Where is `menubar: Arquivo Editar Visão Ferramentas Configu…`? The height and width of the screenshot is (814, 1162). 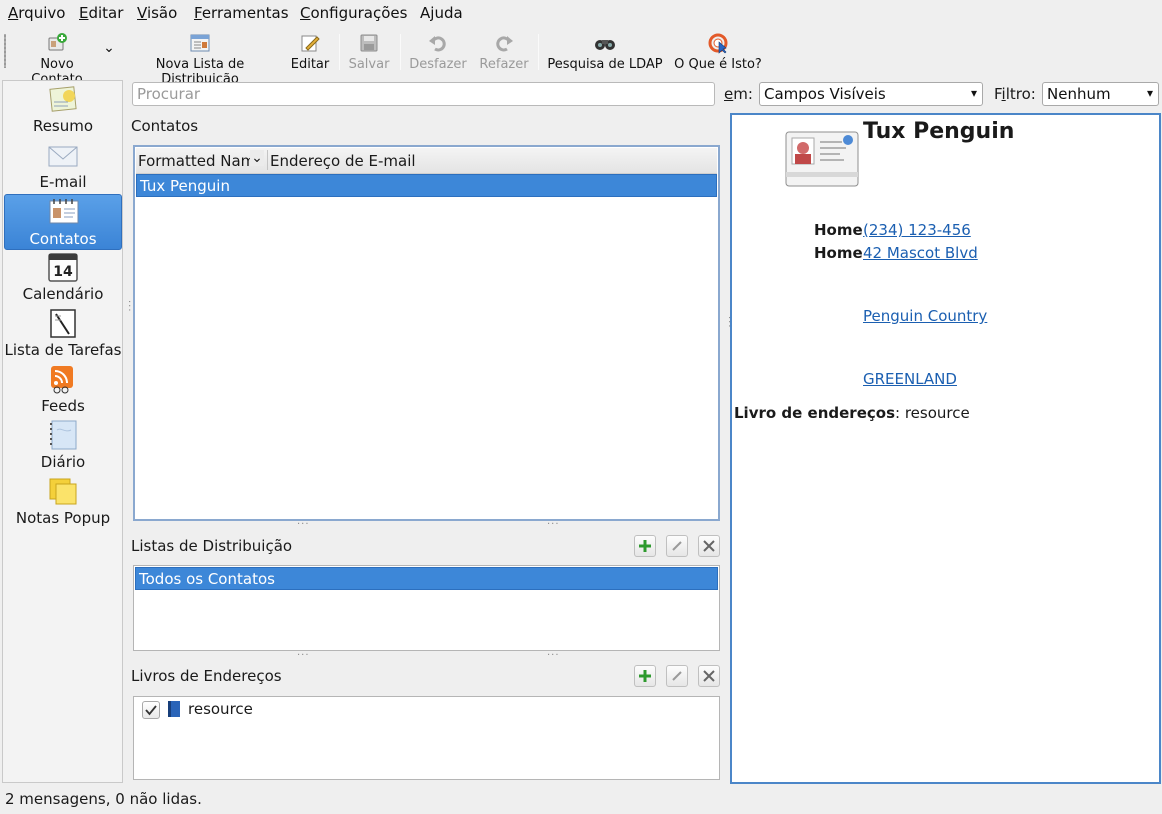
menubar: Arquivo Editar Visão Ferramentas Configu… is located at coordinates (581, 13).